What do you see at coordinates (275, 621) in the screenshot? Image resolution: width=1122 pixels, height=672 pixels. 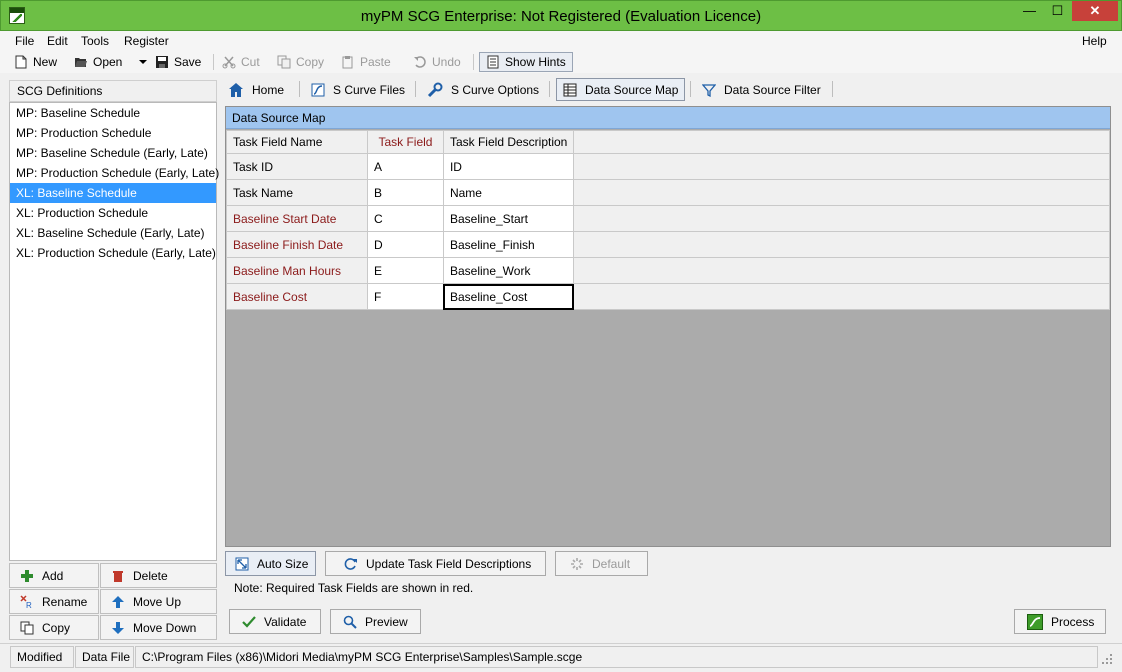 I see `validate-button: Validate` at bounding box center [275, 621].